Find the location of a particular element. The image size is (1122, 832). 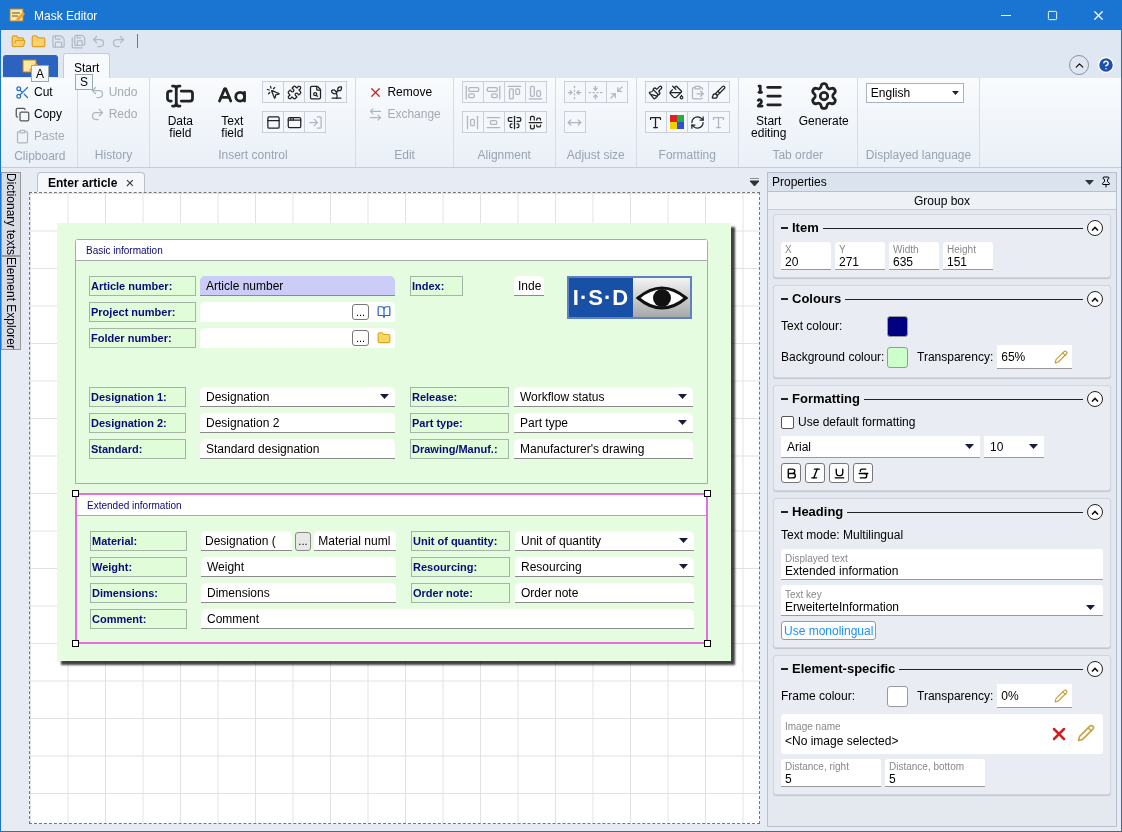

number-field: Height 151 is located at coordinates (968, 256).